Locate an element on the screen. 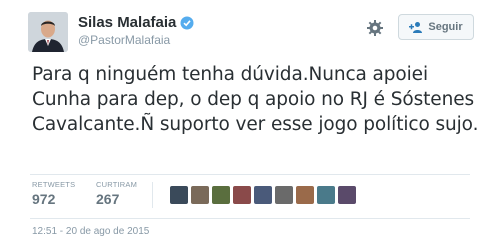 The image size is (500, 244). display-name: Silas Malafaia is located at coordinates (136, 22).